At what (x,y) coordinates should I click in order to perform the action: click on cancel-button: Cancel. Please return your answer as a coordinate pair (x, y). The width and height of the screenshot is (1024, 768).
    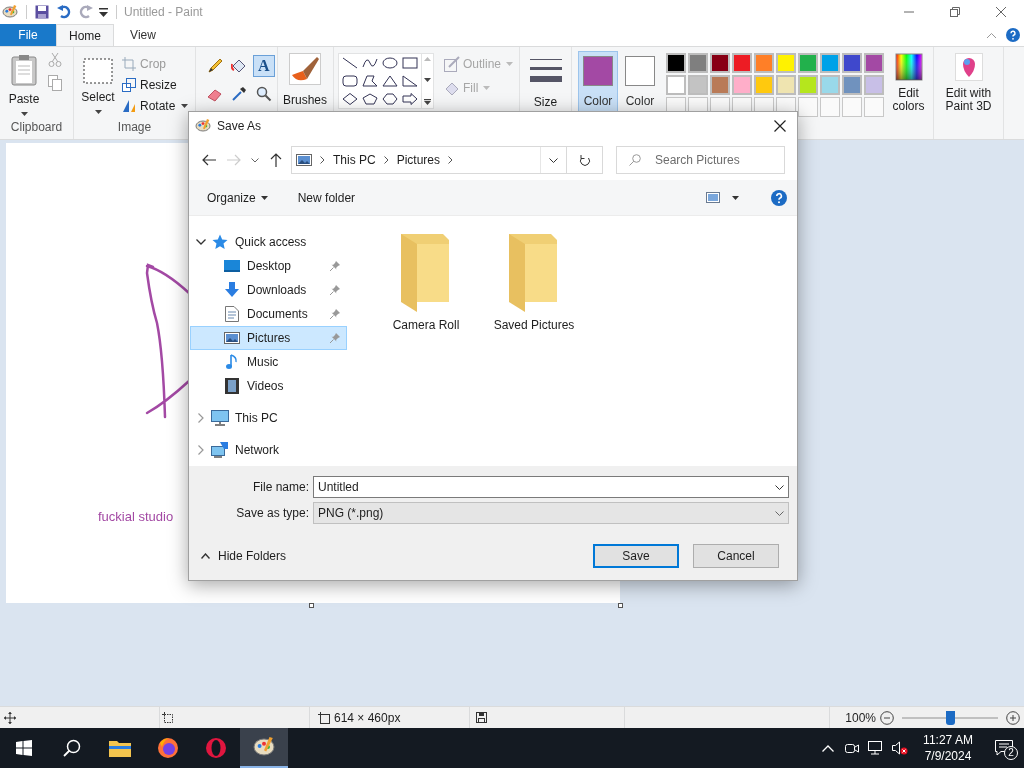
    Looking at the image, I should click on (736, 556).